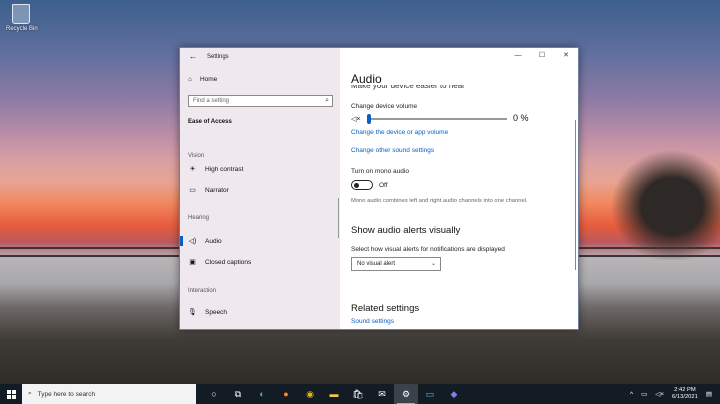  What do you see at coordinates (406, 230) in the screenshot?
I see `alerts-heading: Show audio alerts visually` at bounding box center [406, 230].